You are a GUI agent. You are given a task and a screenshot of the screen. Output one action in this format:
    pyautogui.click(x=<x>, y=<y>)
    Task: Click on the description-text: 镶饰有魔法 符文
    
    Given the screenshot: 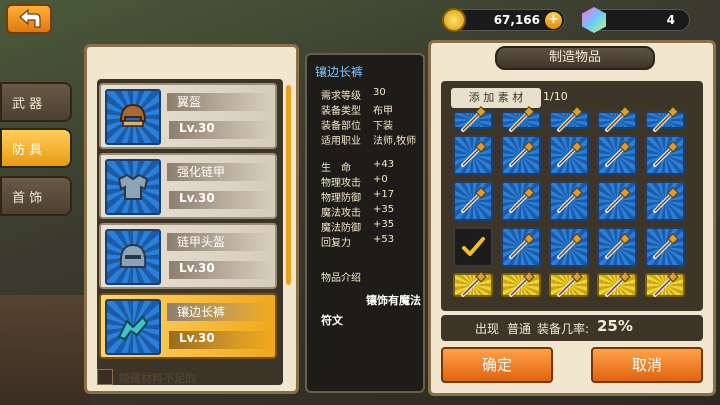 What is the action you would take?
    pyautogui.click(x=371, y=311)
    